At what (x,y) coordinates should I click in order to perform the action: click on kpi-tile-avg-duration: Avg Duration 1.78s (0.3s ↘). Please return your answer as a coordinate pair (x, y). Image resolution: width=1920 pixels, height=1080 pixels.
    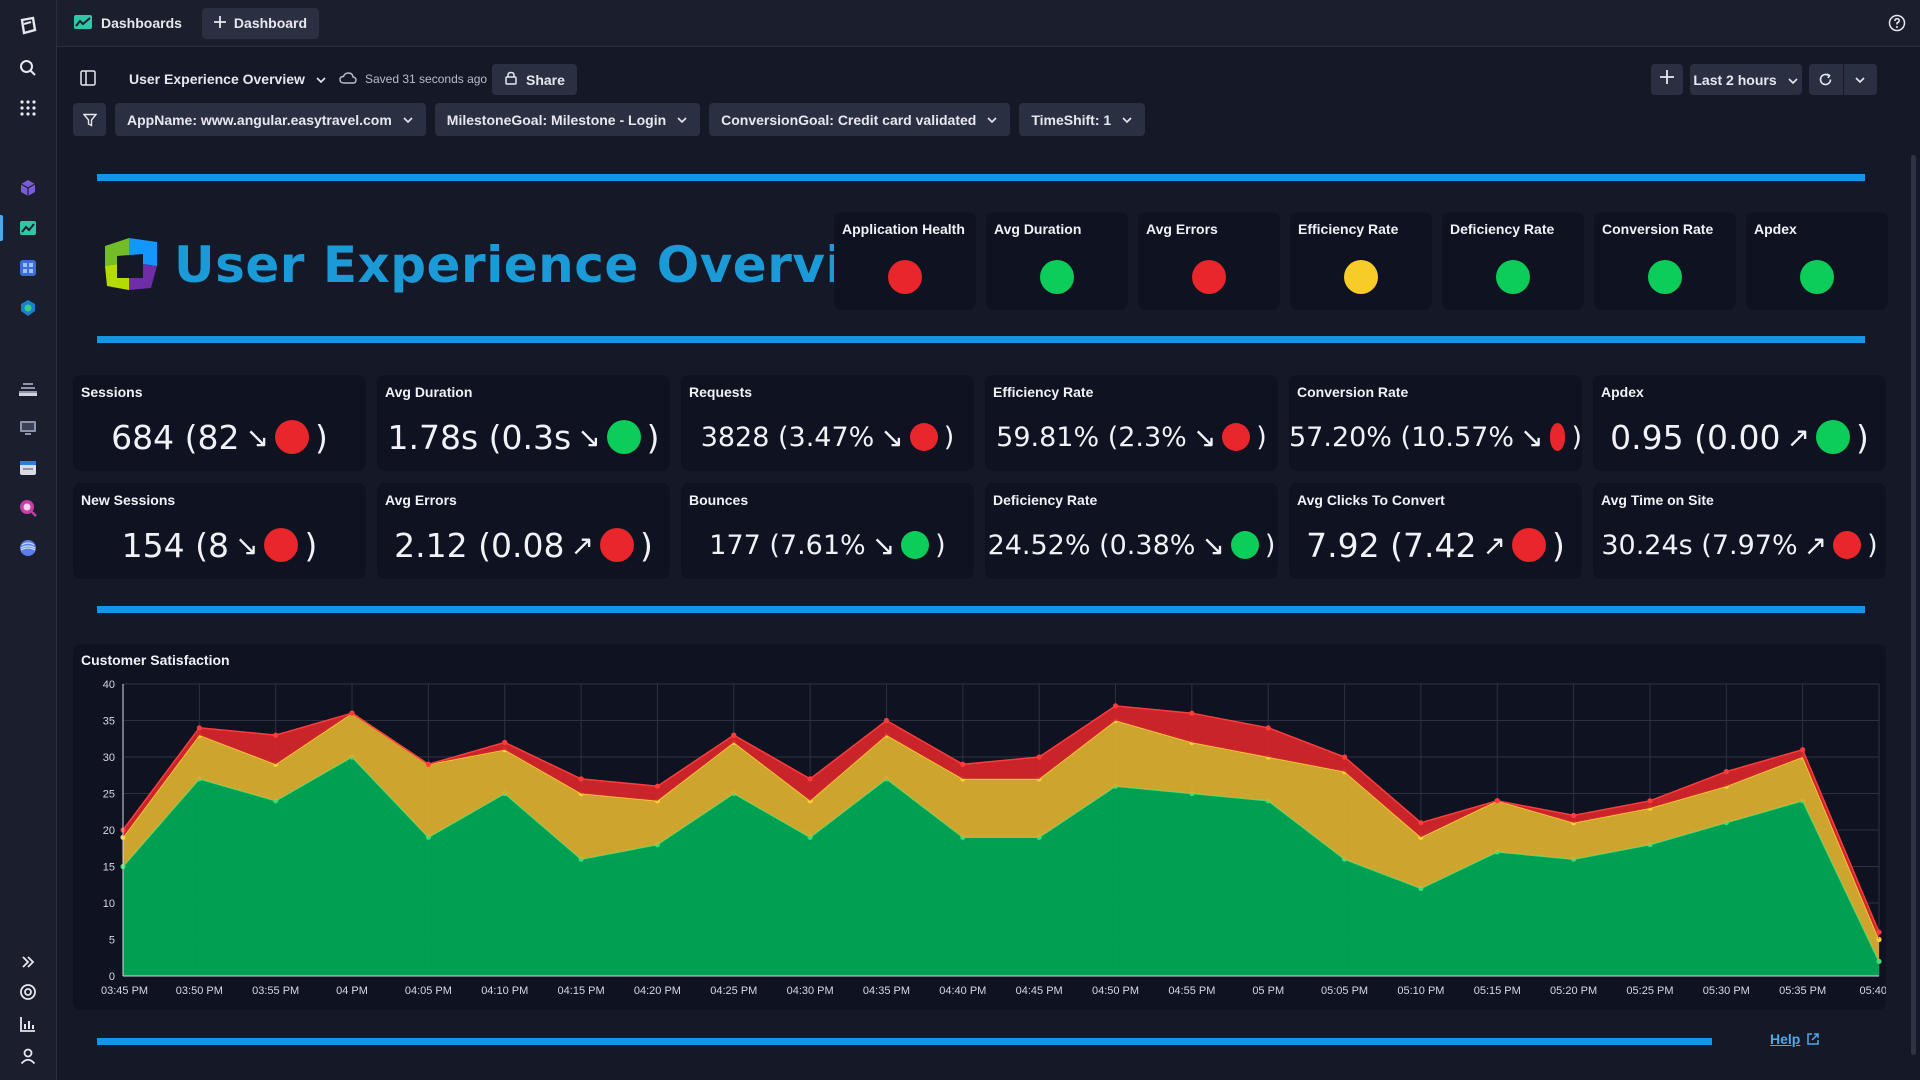
    Looking at the image, I should click on (523, 423).